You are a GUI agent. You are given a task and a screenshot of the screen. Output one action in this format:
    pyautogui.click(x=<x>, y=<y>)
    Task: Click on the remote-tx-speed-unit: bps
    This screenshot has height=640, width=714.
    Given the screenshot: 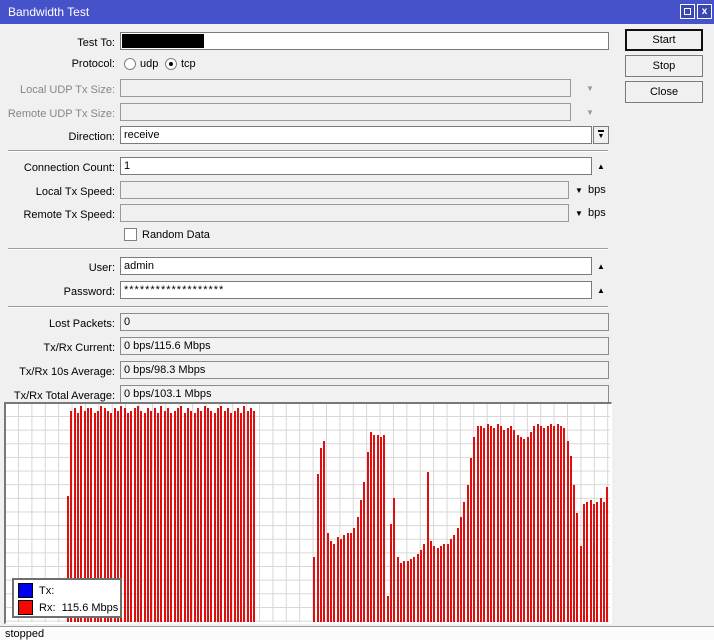 What is the action you would take?
    pyautogui.click(x=597, y=213)
    